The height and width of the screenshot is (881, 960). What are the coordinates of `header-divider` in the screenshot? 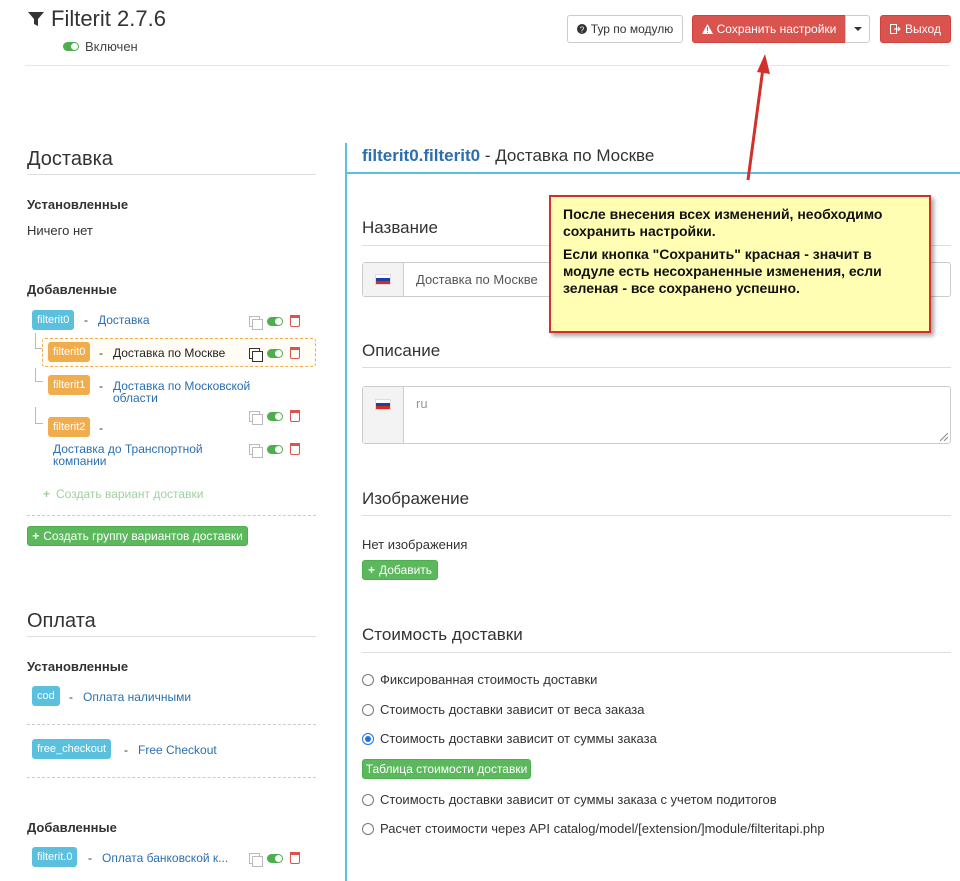 It's located at (487, 65).